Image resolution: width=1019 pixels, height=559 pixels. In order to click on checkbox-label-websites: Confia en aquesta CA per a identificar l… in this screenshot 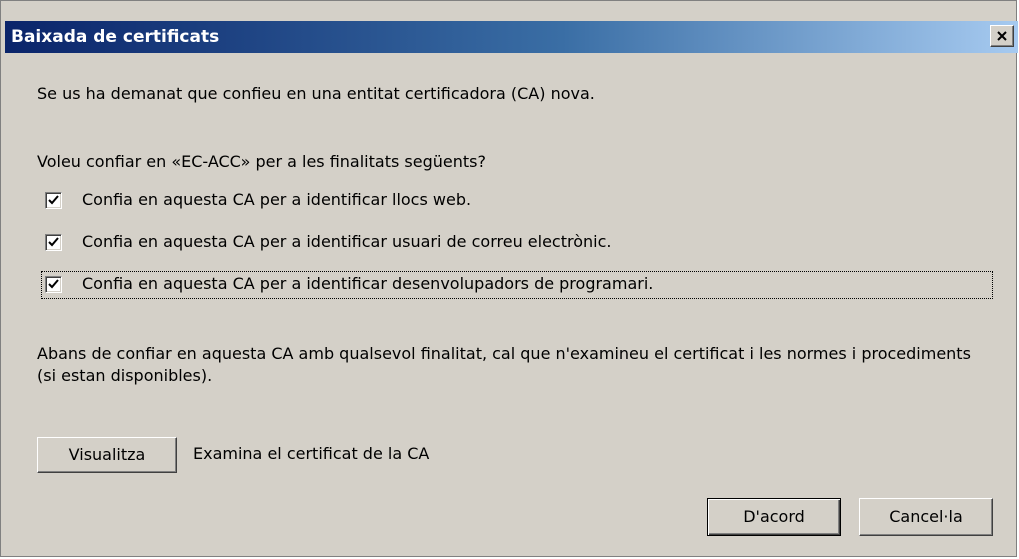, I will do `click(277, 199)`.